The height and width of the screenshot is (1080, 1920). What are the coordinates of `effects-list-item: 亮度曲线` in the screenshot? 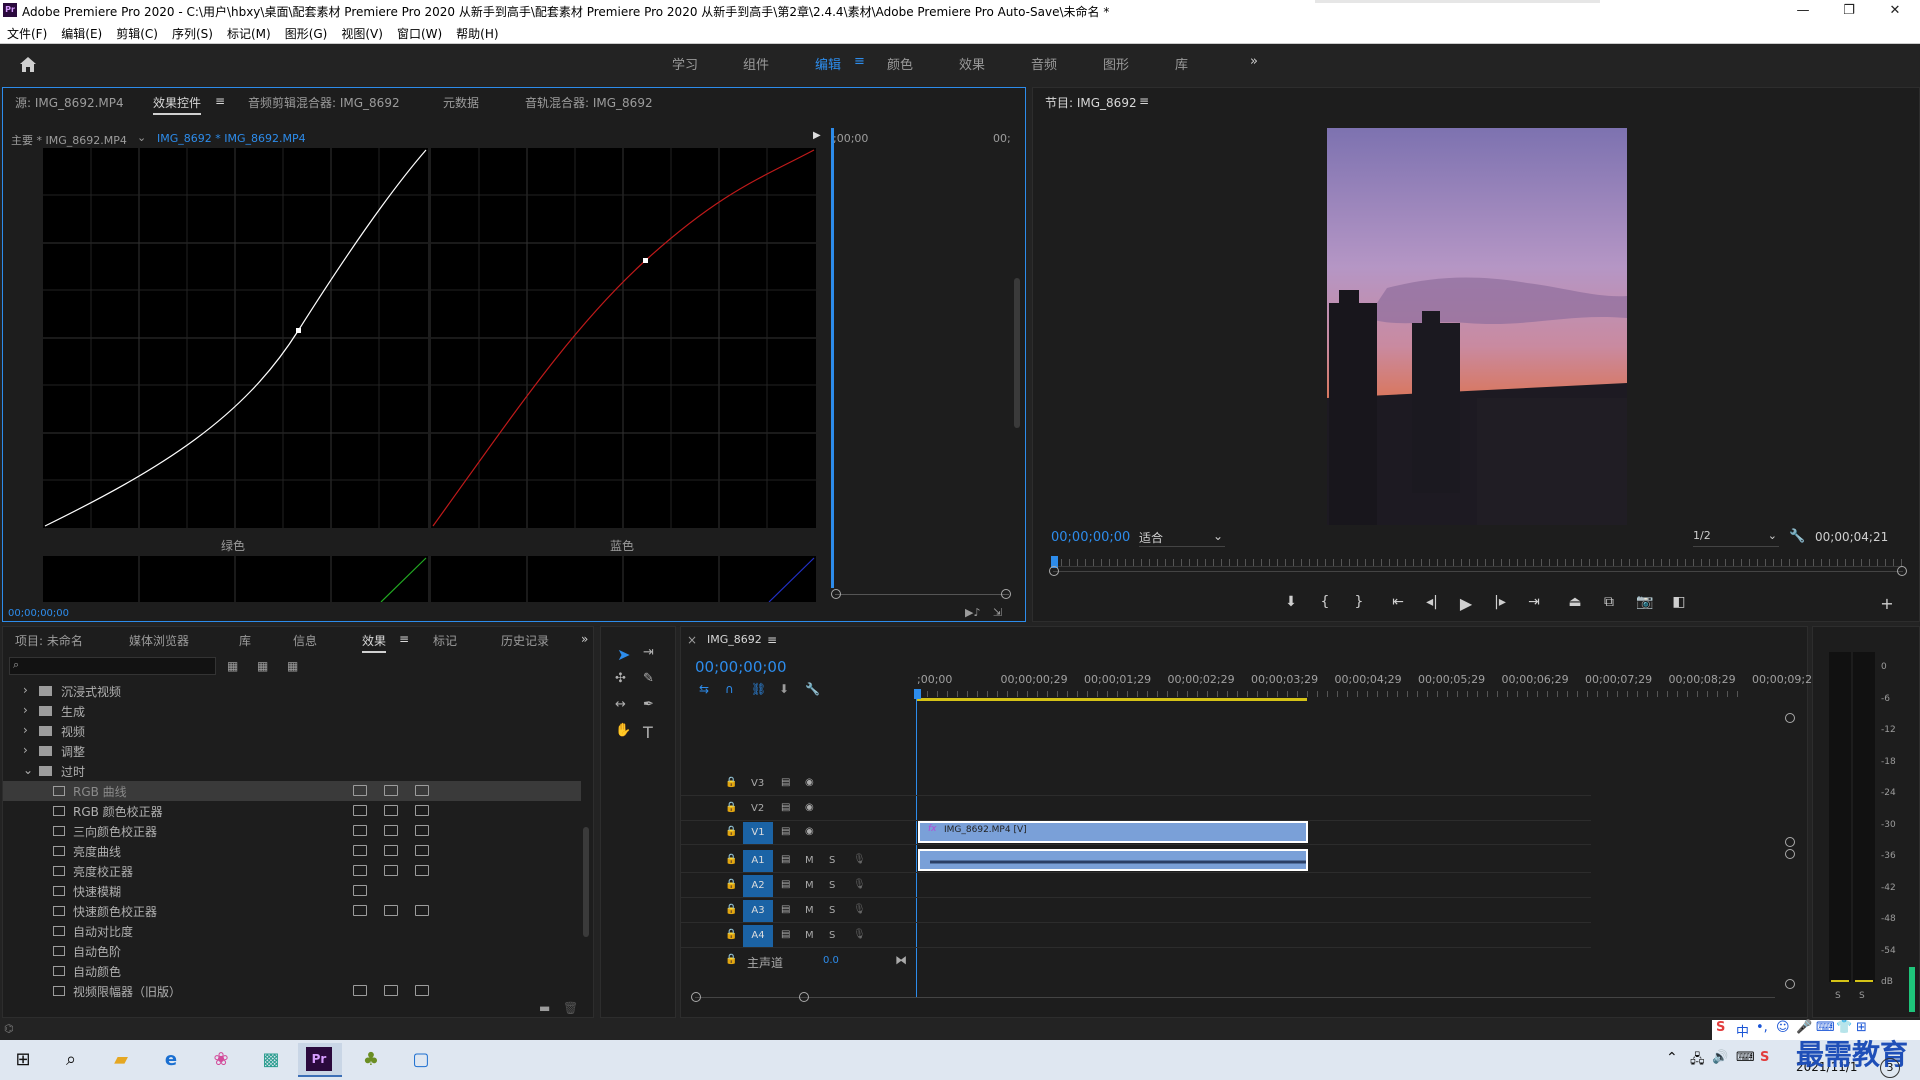 It's located at (292, 851).